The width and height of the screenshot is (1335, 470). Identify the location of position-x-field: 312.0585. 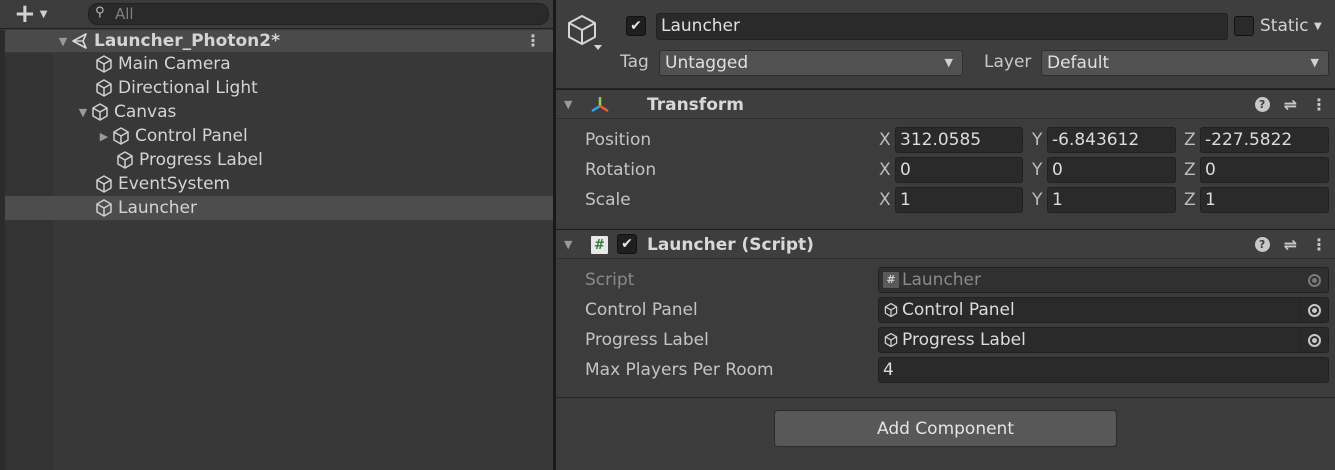
(959, 140).